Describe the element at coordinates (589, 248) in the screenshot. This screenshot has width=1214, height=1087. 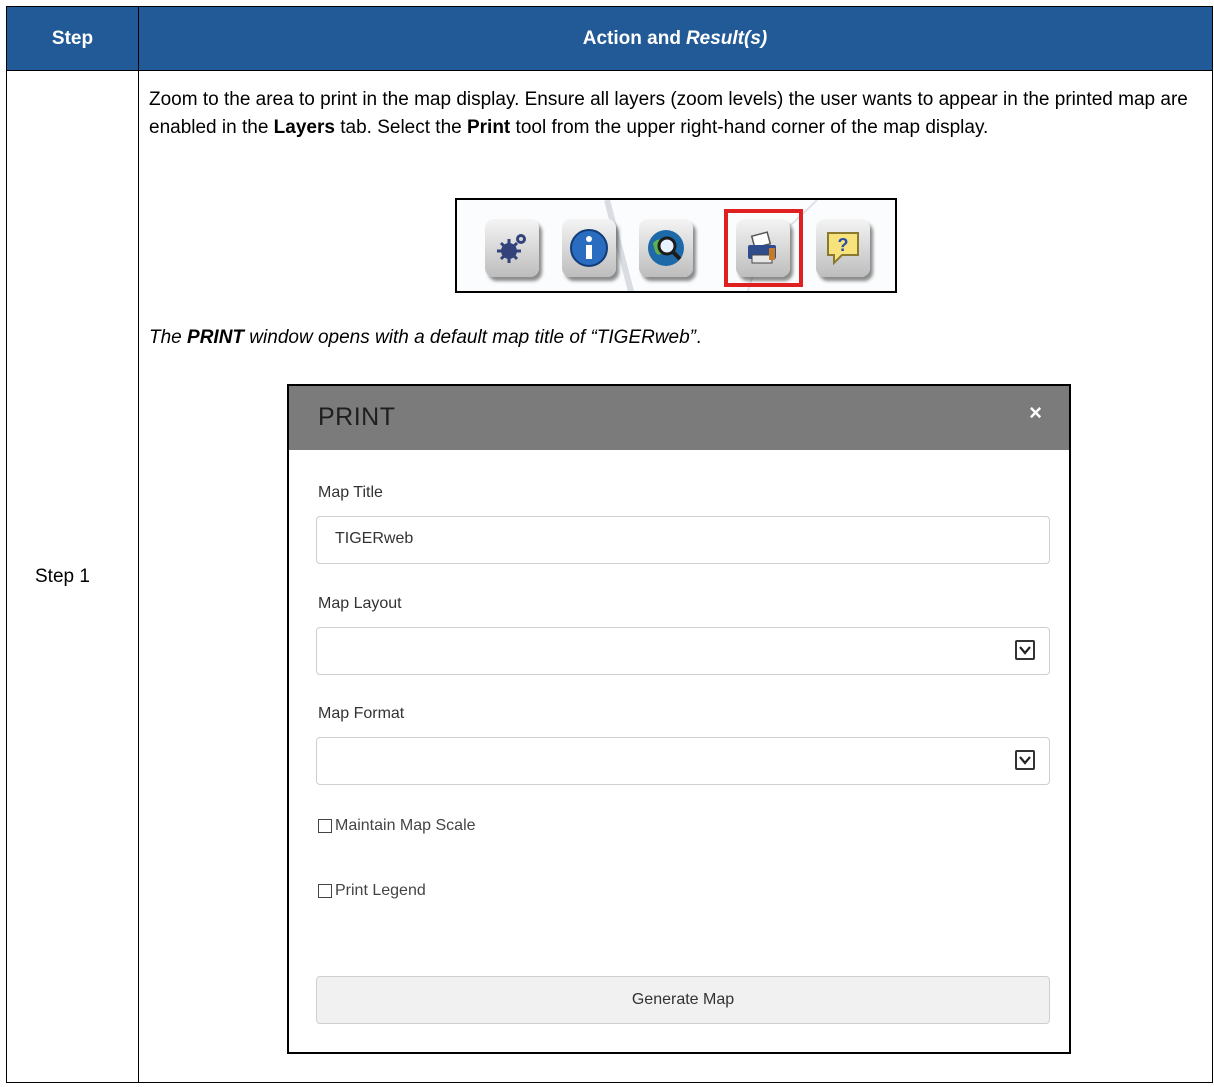
I see `info-icon` at that location.